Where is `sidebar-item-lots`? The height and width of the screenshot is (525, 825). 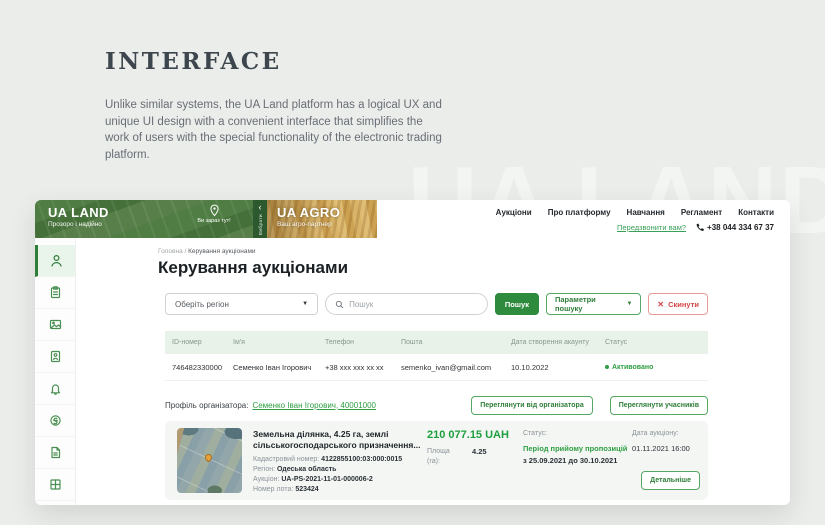 sidebar-item-lots is located at coordinates (55, 325).